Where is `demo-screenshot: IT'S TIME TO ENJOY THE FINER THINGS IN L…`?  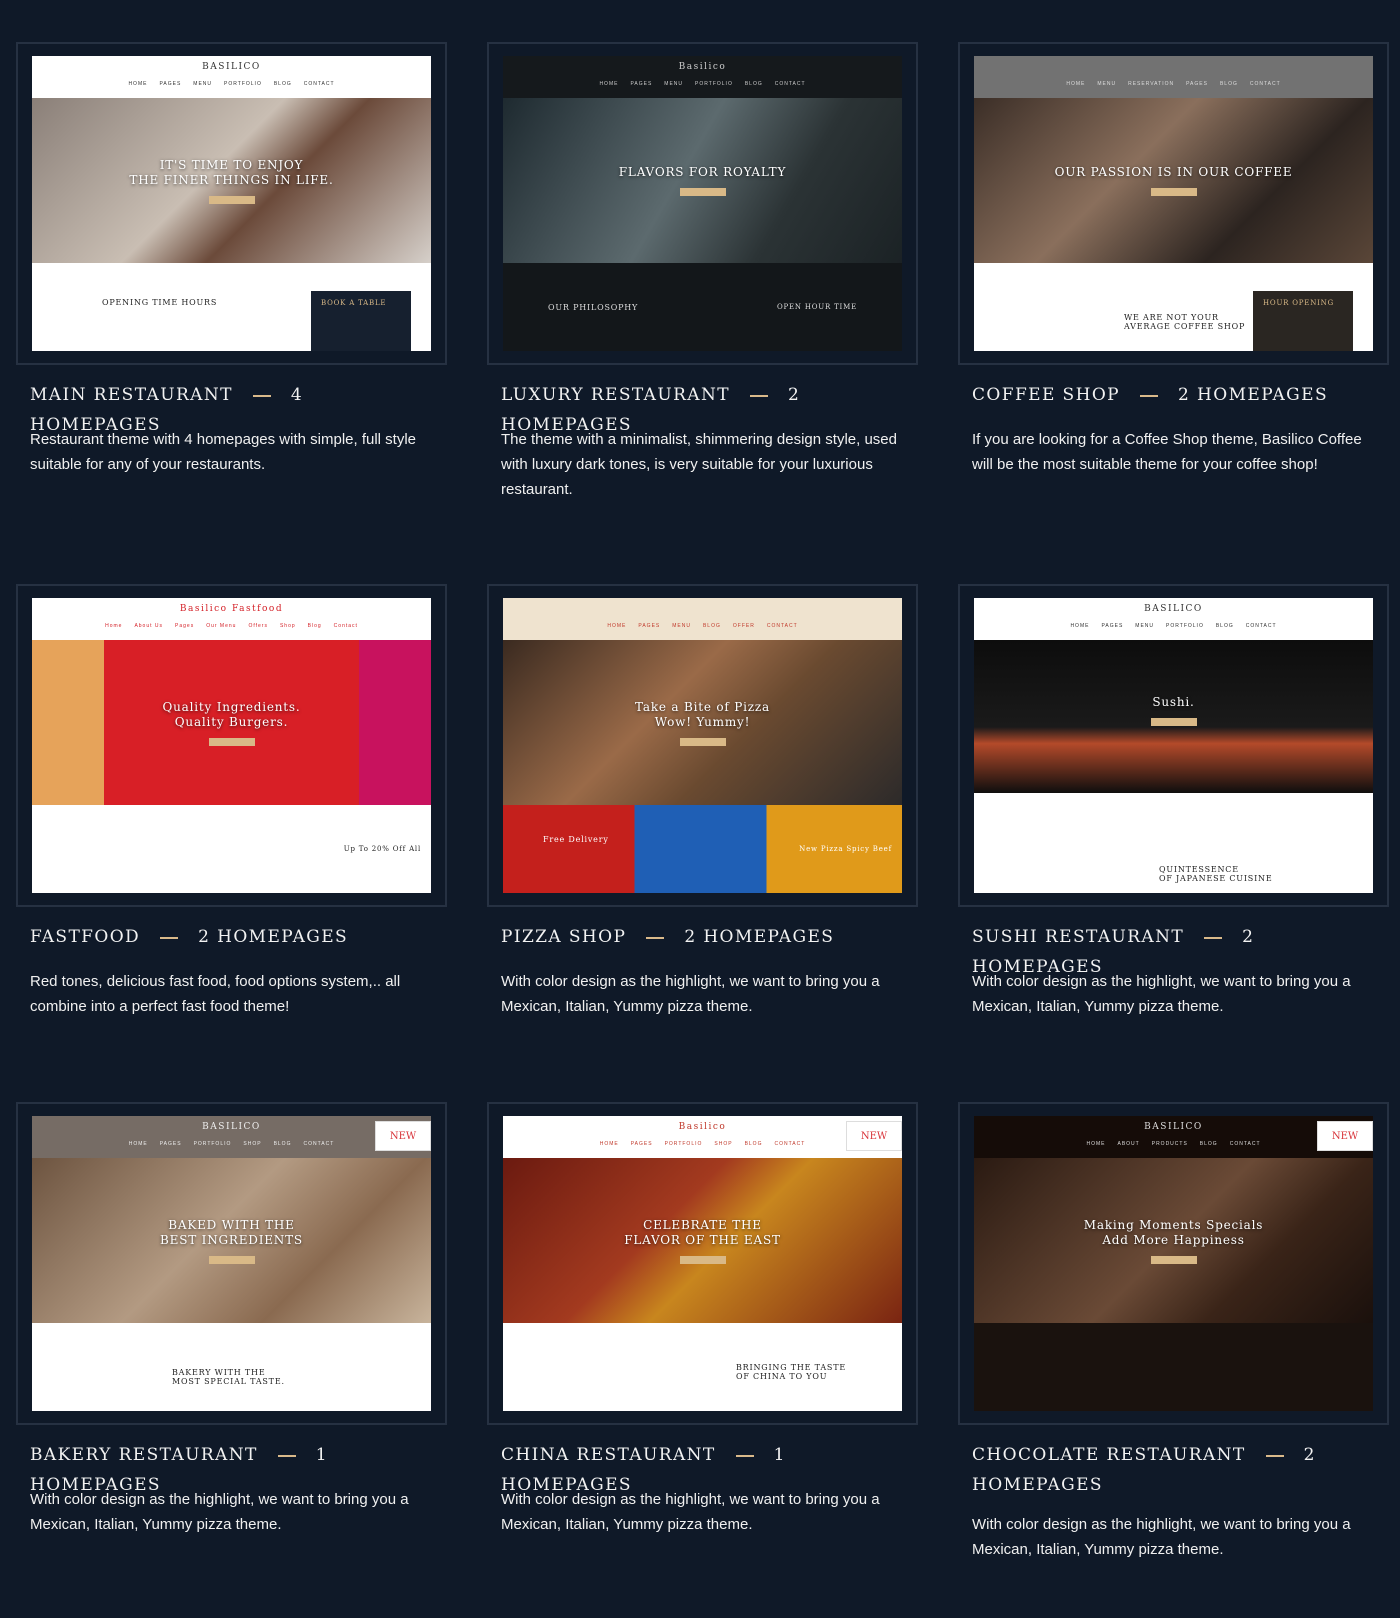 demo-screenshot: IT'S TIME TO ENJOY THE FINER THINGS IN L… is located at coordinates (231, 203).